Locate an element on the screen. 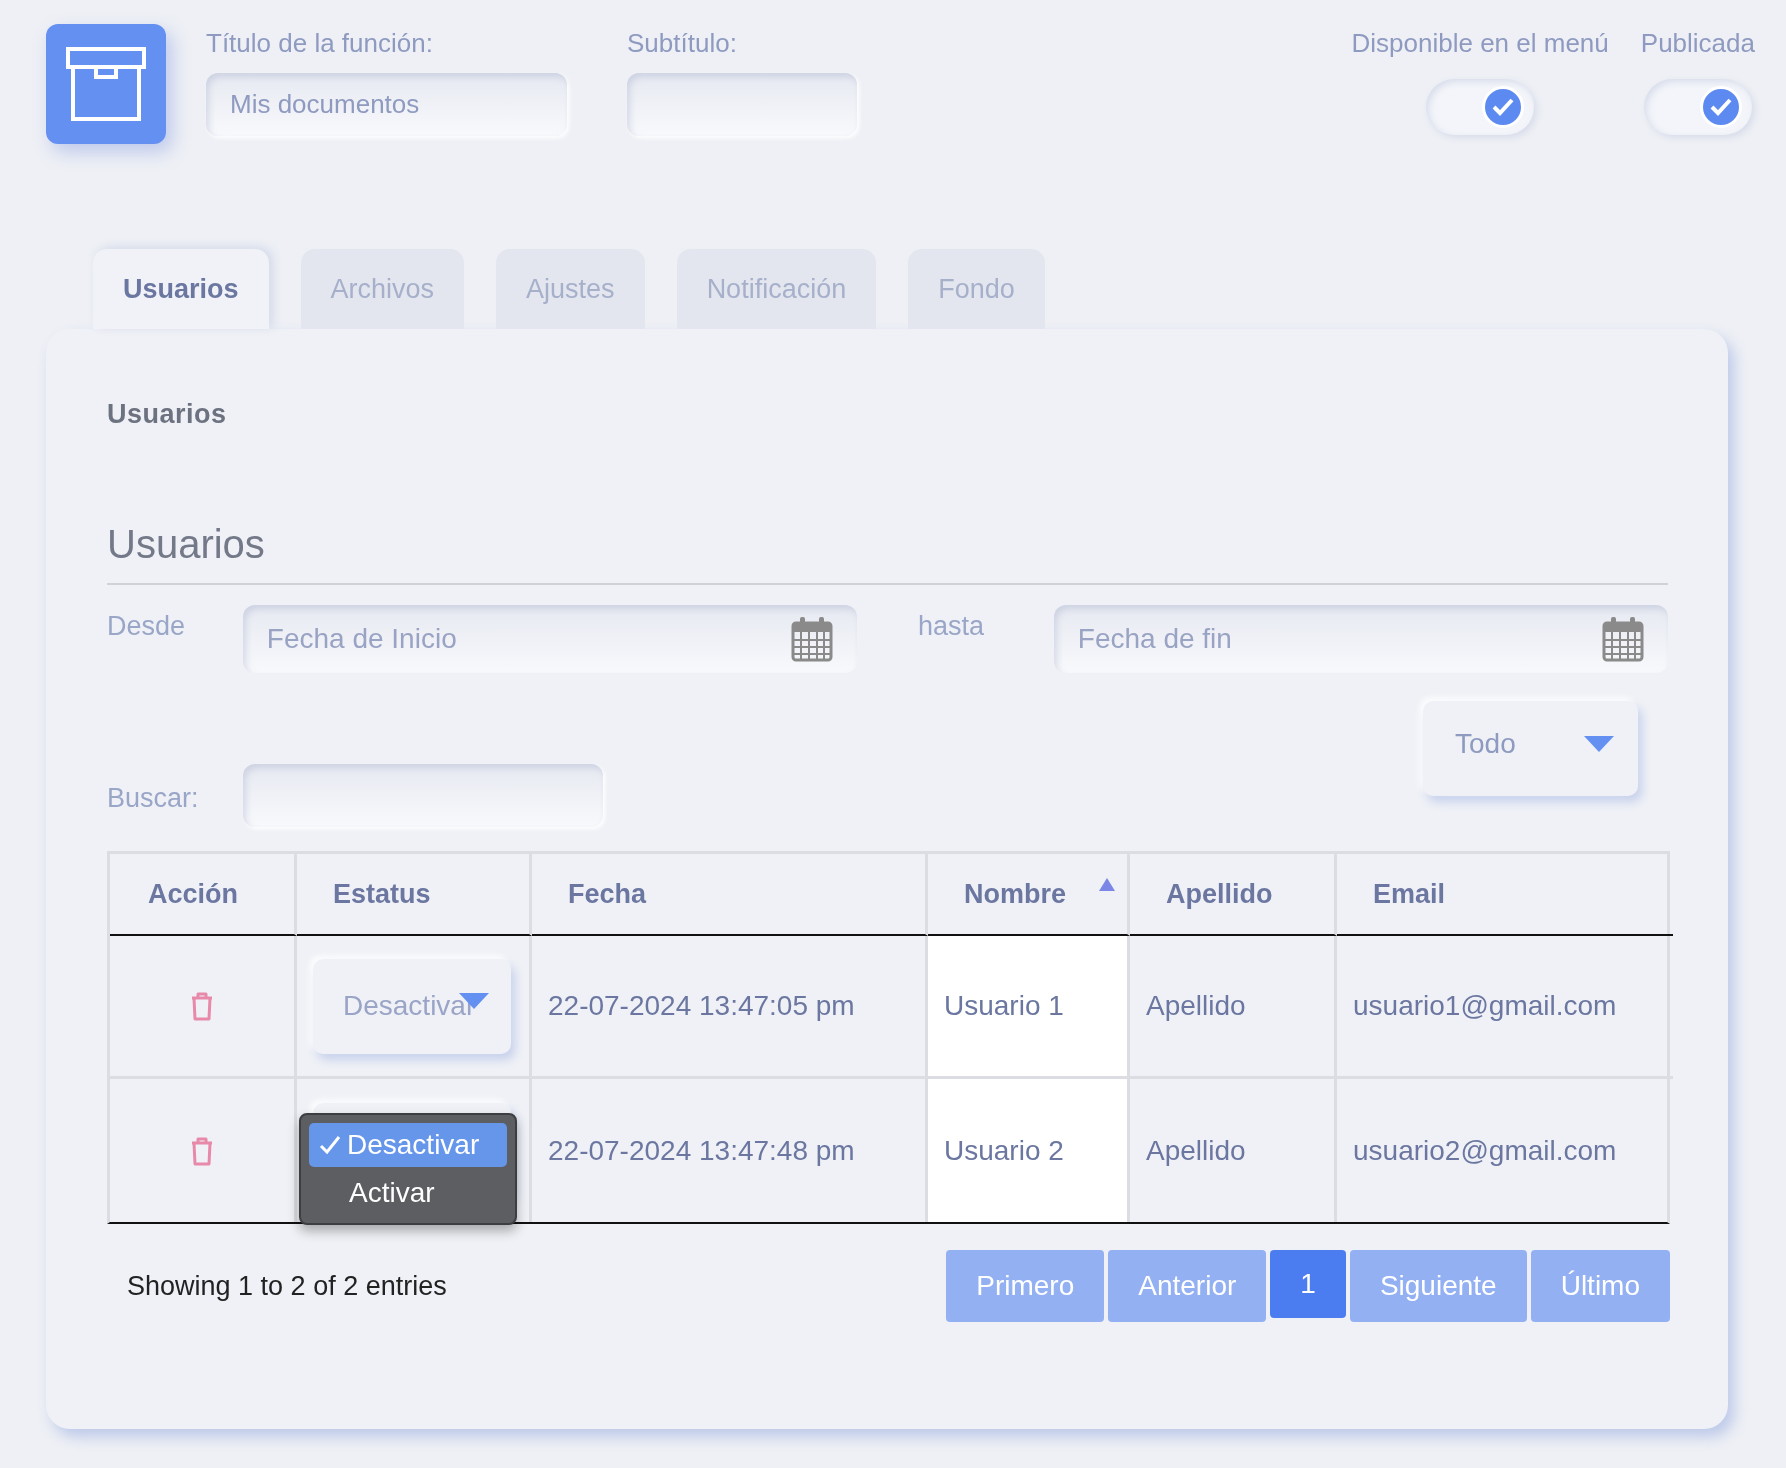 Image resolution: width=1786 pixels, height=1468 pixels. column-header: Estatus is located at coordinates (414, 895).